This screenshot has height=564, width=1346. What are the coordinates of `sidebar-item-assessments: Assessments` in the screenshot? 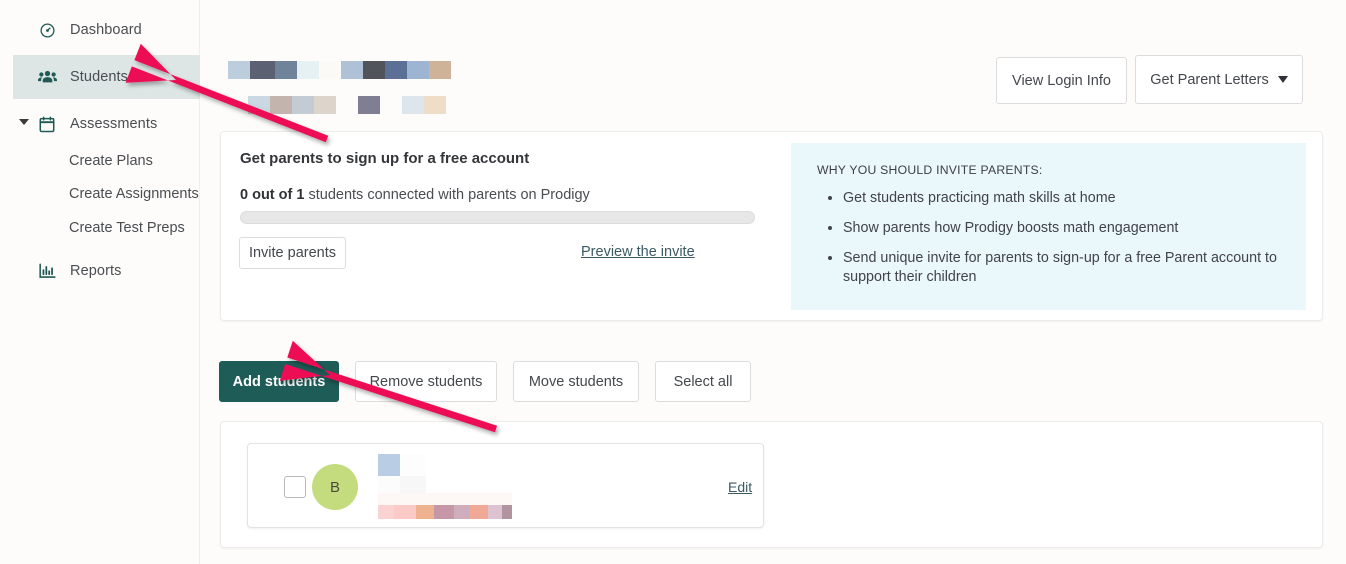 It's located at (106, 124).